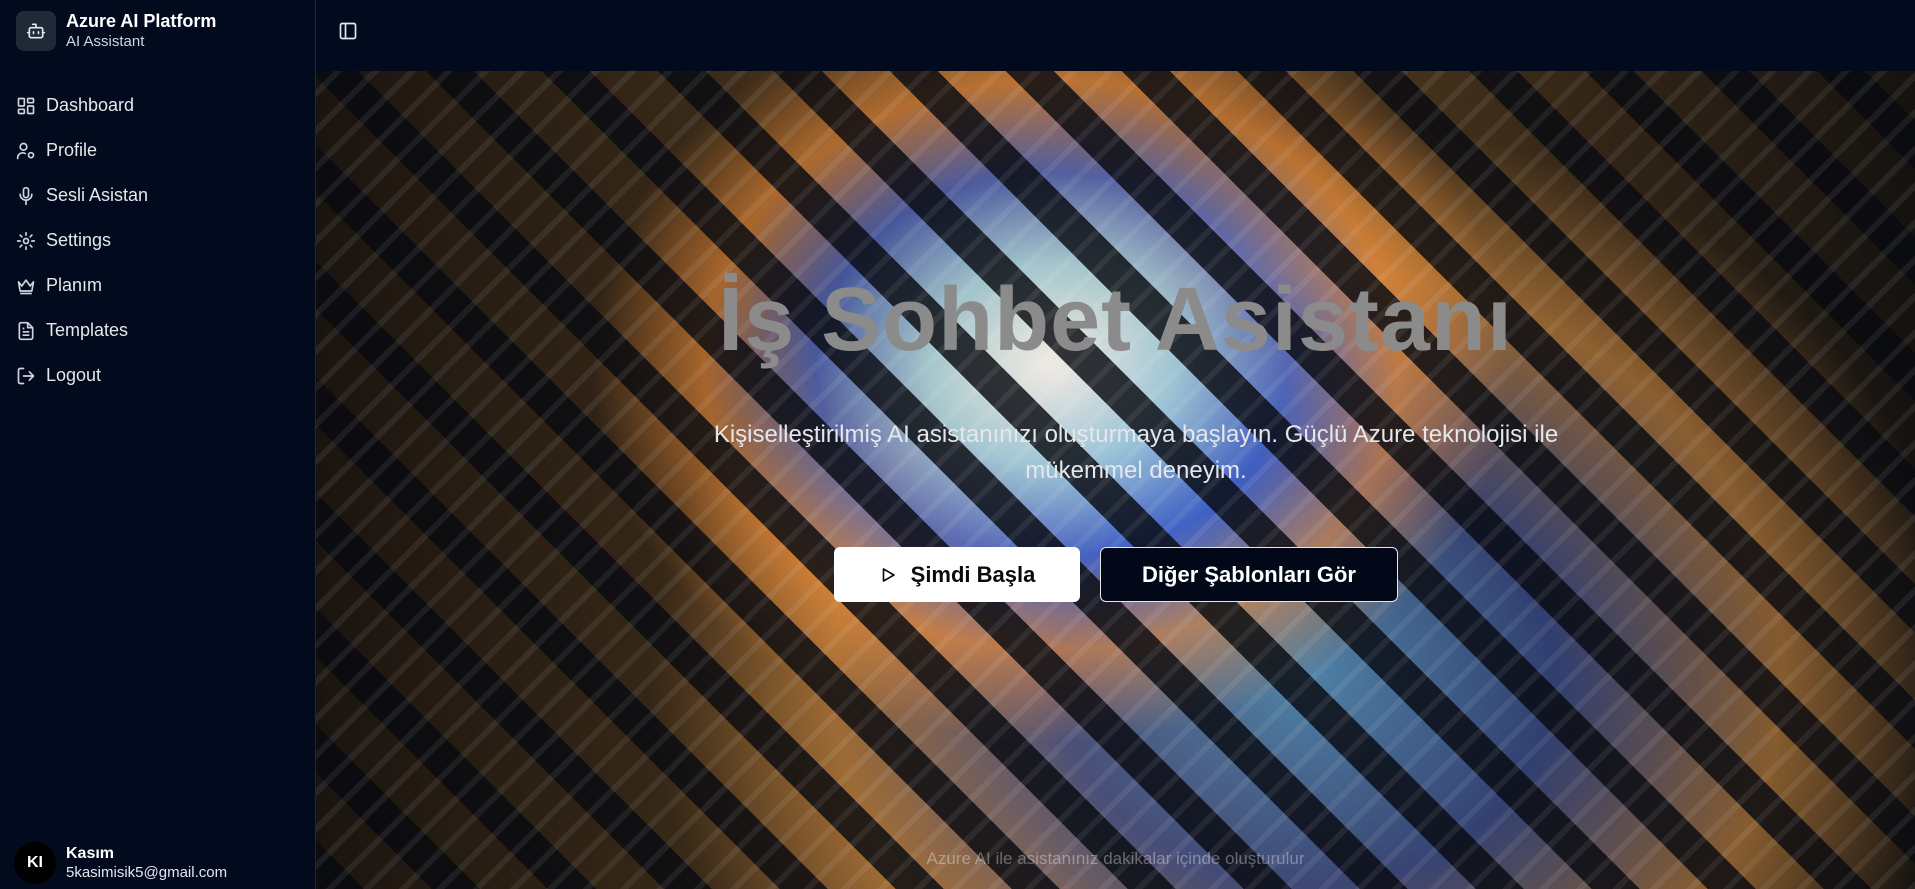 The image size is (1915, 889). Describe the element at coordinates (90, 105) in the screenshot. I see `sidebar-item-label: Dashboard` at that location.